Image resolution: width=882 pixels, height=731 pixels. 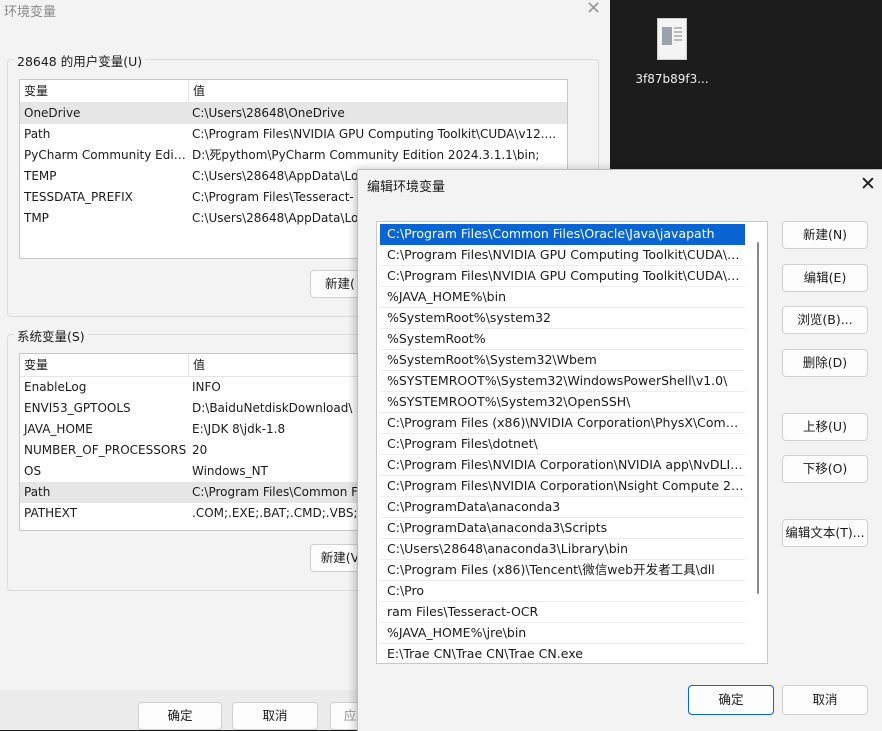 I want to click on list-header: 变量 值, so click(x=293, y=91).